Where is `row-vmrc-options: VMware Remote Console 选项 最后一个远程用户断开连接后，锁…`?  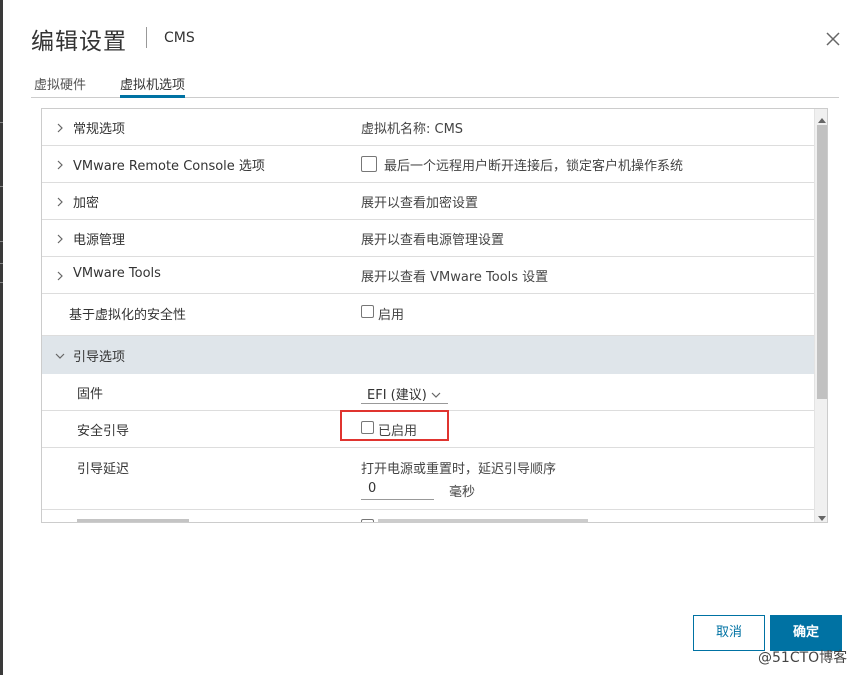
row-vmrc-options: VMware Remote Console 选项 最后一个远程用户断开连接后，锁… is located at coordinates (428, 164).